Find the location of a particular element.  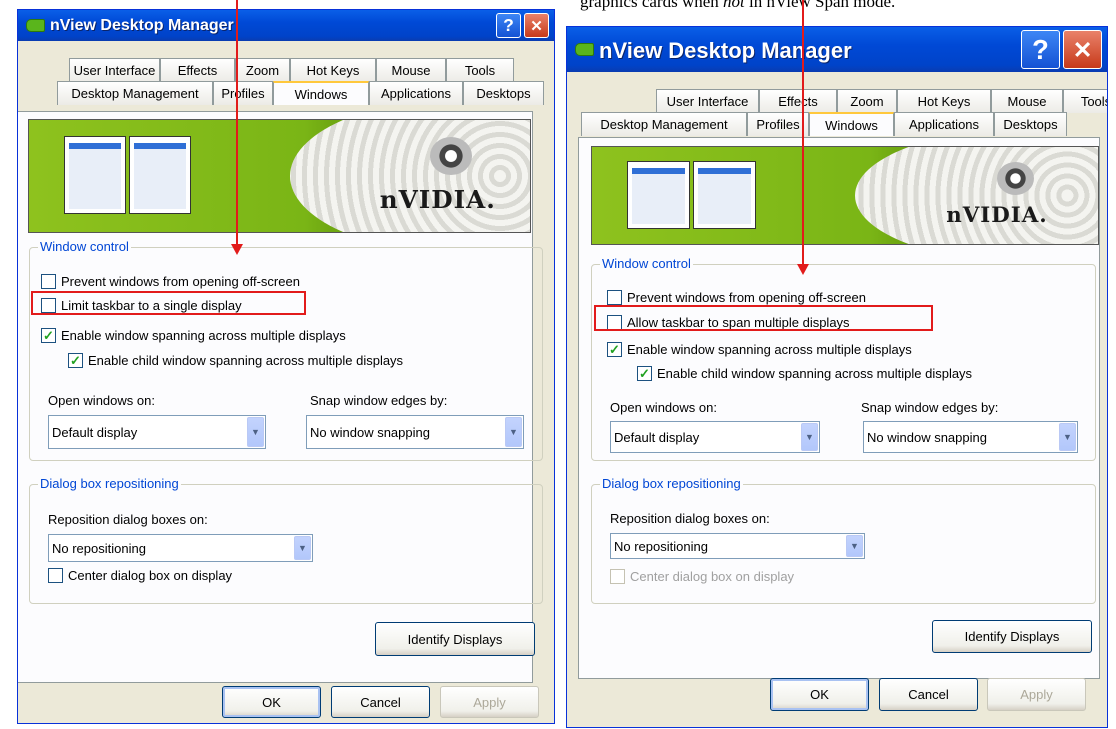

prevent-offscreen-checkbox-label: Prevent windows from opening off-screen is located at coordinates (746, 297).